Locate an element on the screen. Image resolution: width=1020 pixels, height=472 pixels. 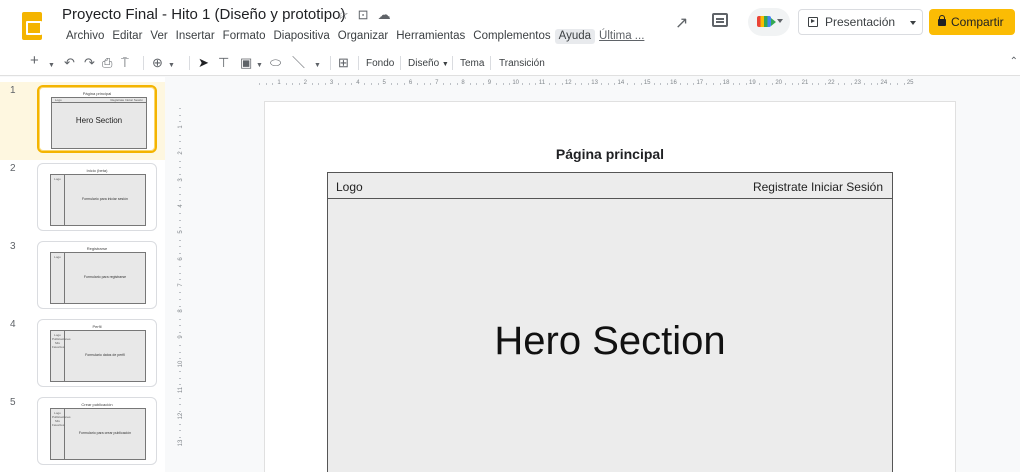
meet-button is located at coordinates (769, 22).